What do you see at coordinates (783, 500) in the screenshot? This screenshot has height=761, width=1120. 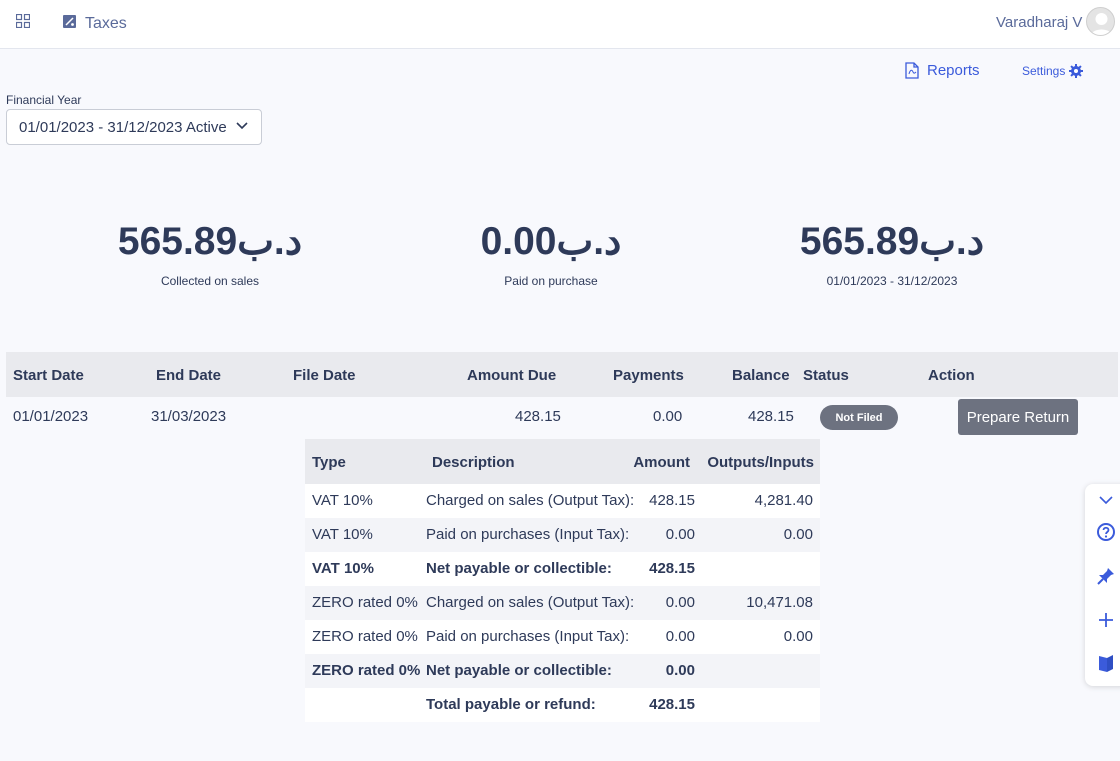 I see `cell-outputs: 4,281.40` at bounding box center [783, 500].